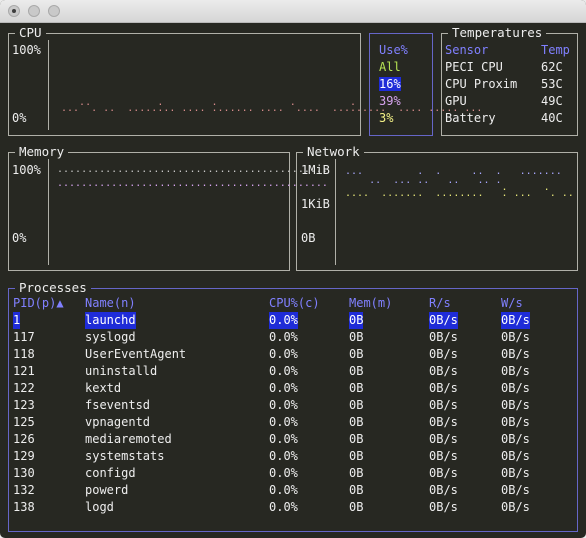 The image size is (586, 538). What do you see at coordinates (293, 11) in the screenshot?
I see `title-bar` at bounding box center [293, 11].